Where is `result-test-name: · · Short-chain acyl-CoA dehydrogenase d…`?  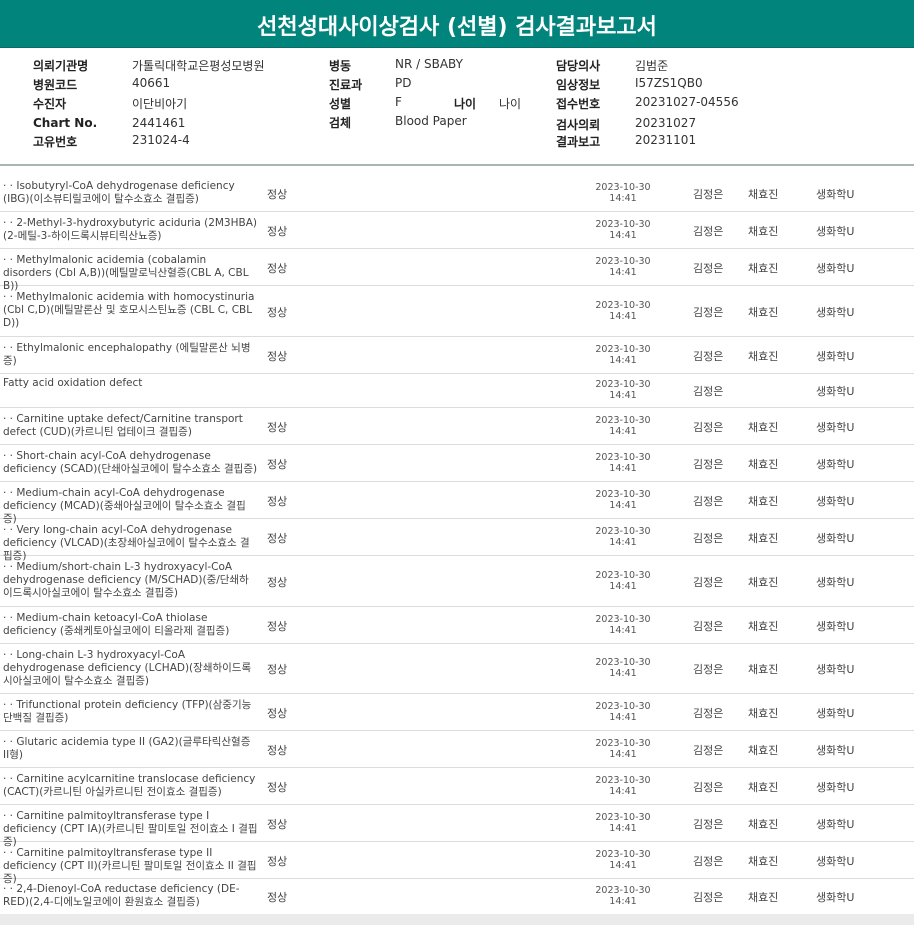 result-test-name: · · Short-chain acyl-CoA dehydrogenase d… is located at coordinates (130, 462).